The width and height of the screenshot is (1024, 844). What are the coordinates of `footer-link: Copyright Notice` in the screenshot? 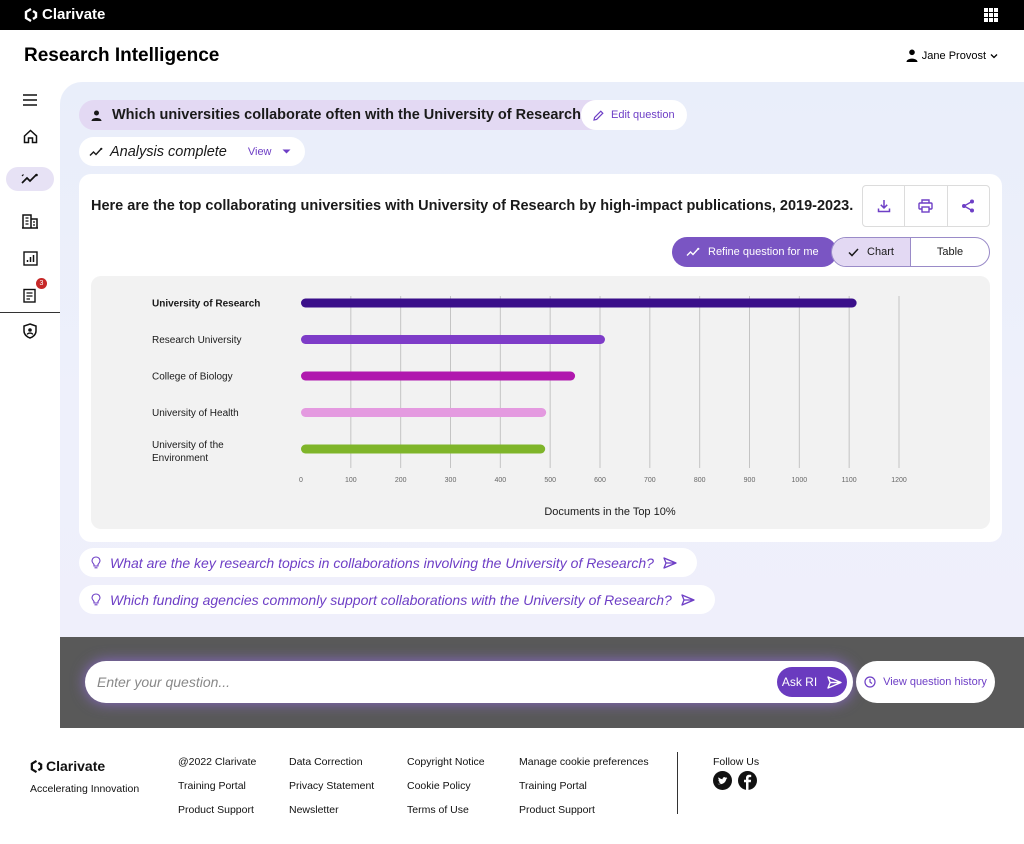 It's located at (446, 762).